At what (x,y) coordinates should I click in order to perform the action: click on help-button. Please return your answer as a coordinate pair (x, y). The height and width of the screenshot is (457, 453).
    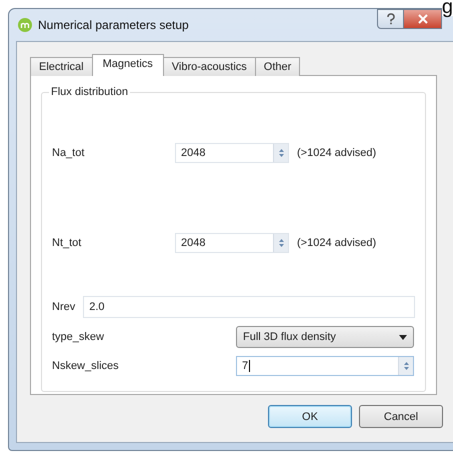
    Looking at the image, I should click on (390, 19).